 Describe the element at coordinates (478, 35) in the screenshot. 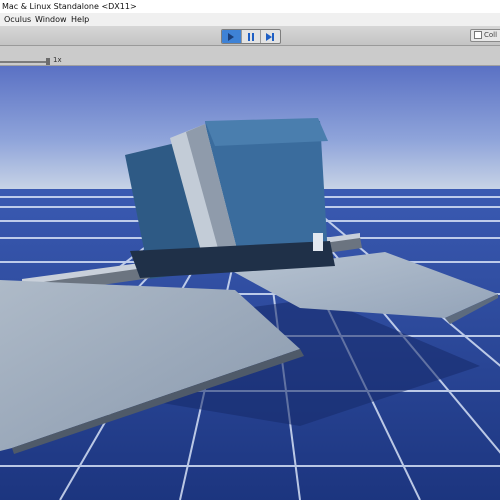

I see `checkbox-icon` at that location.